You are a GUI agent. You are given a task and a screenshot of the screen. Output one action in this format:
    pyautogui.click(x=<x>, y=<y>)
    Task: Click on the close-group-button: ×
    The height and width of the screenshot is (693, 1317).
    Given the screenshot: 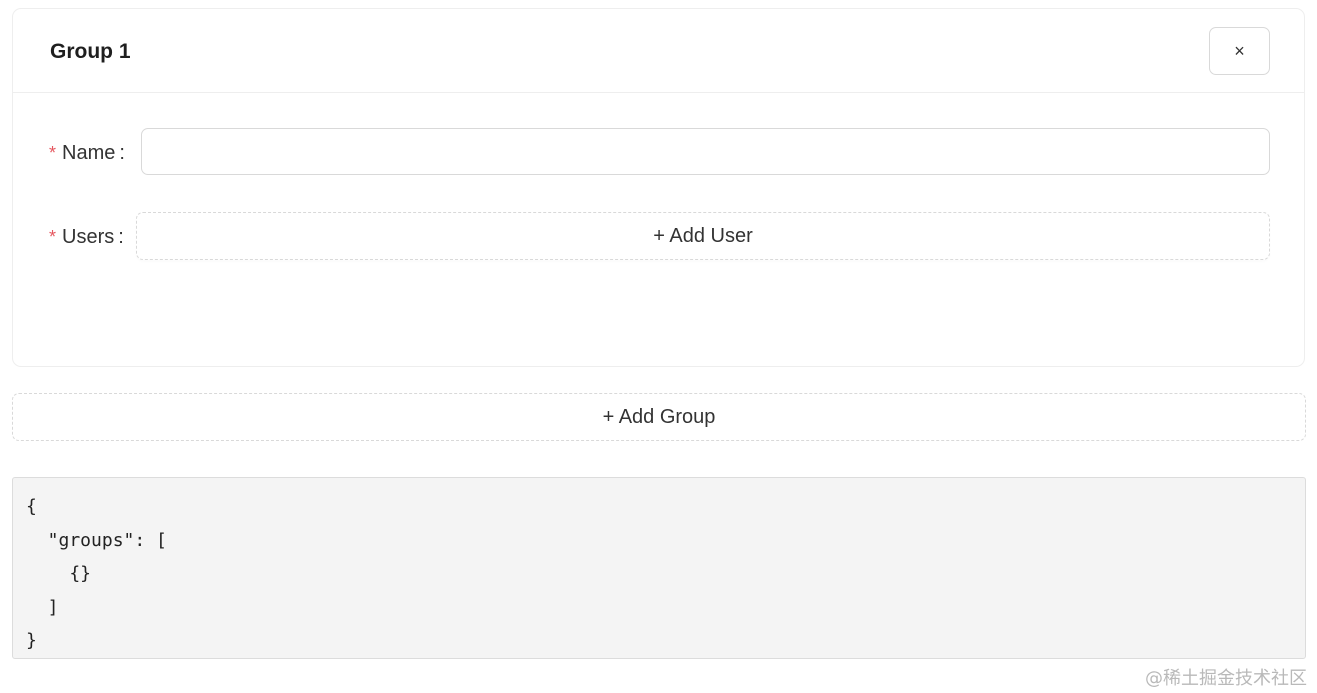 What is the action you would take?
    pyautogui.click(x=1239, y=51)
    